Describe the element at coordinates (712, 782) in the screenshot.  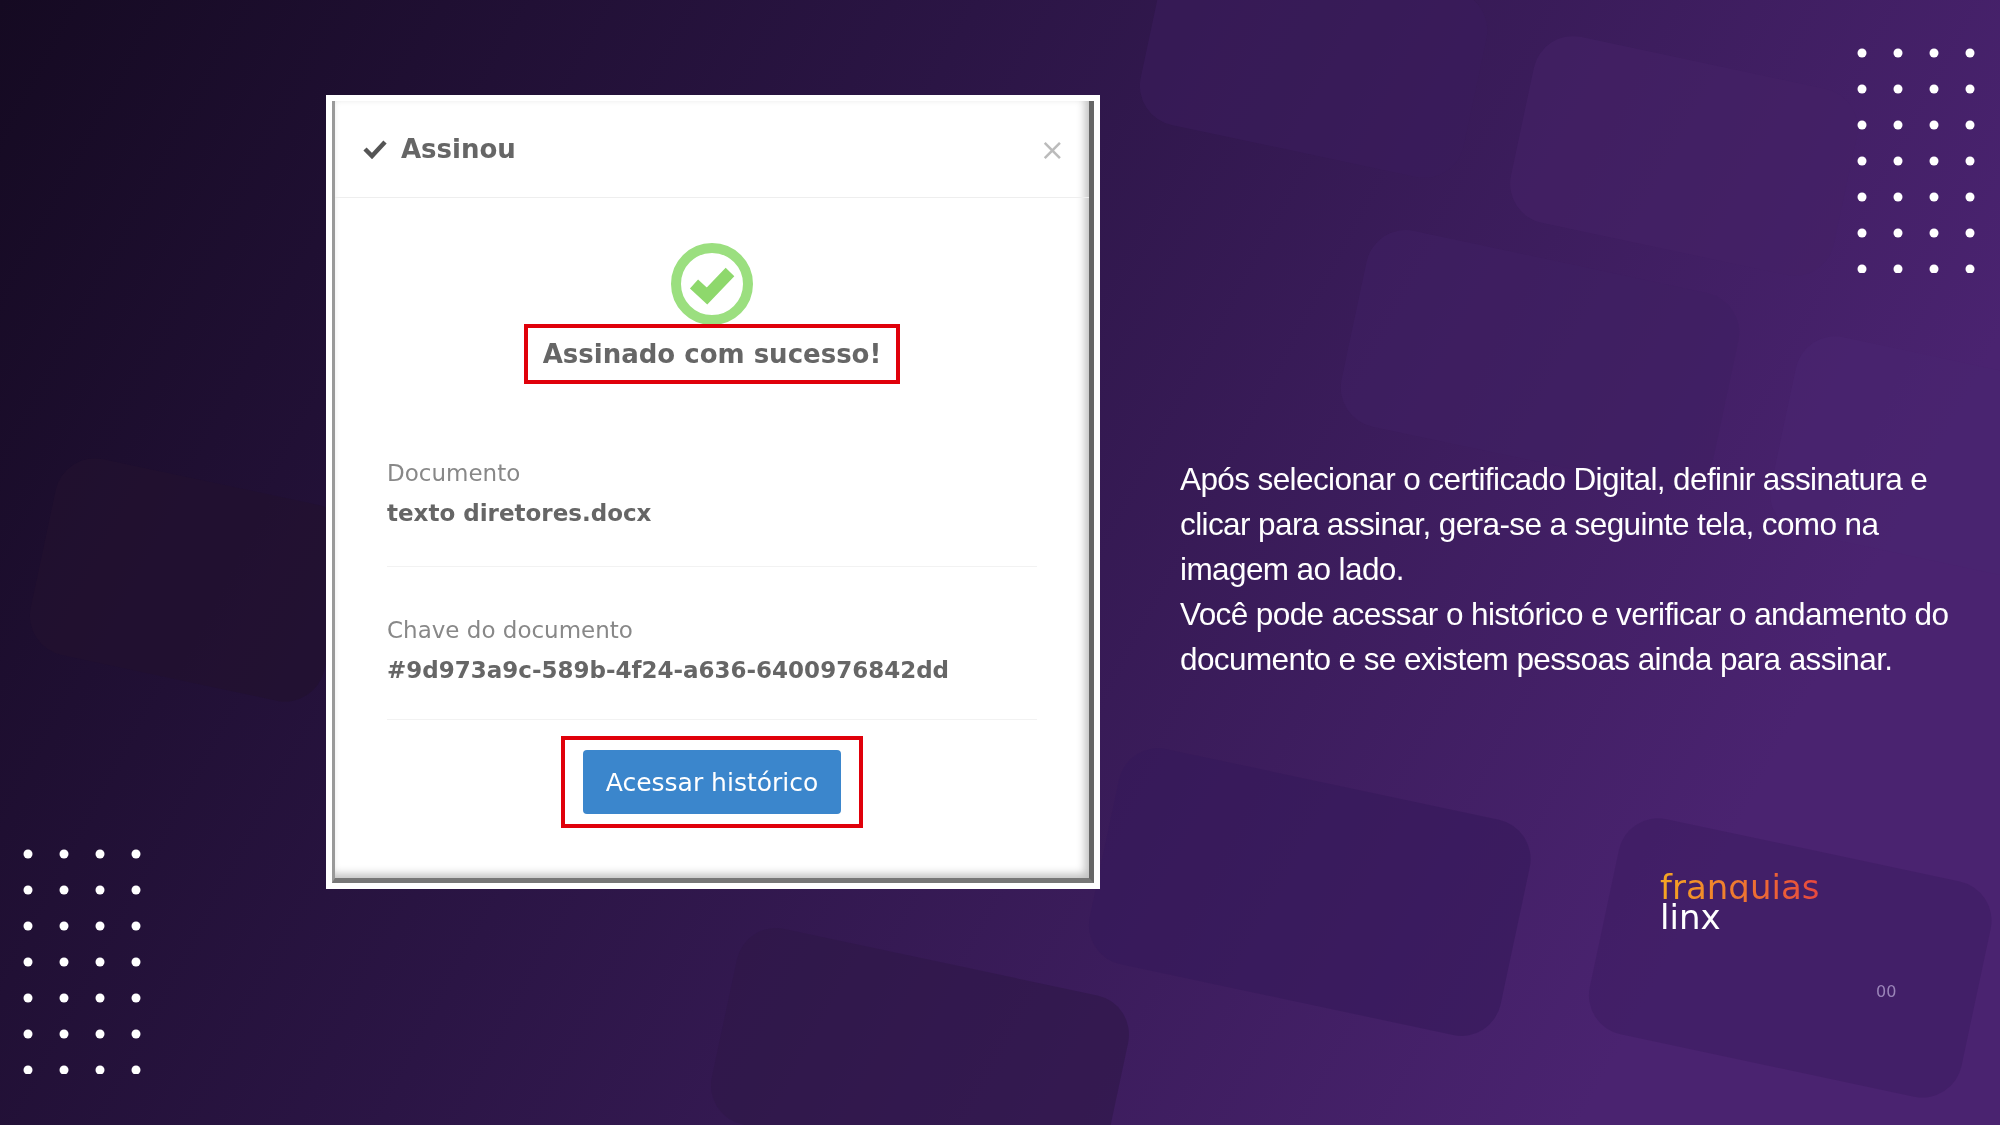
I see `history-button: Acessar histórico` at that location.